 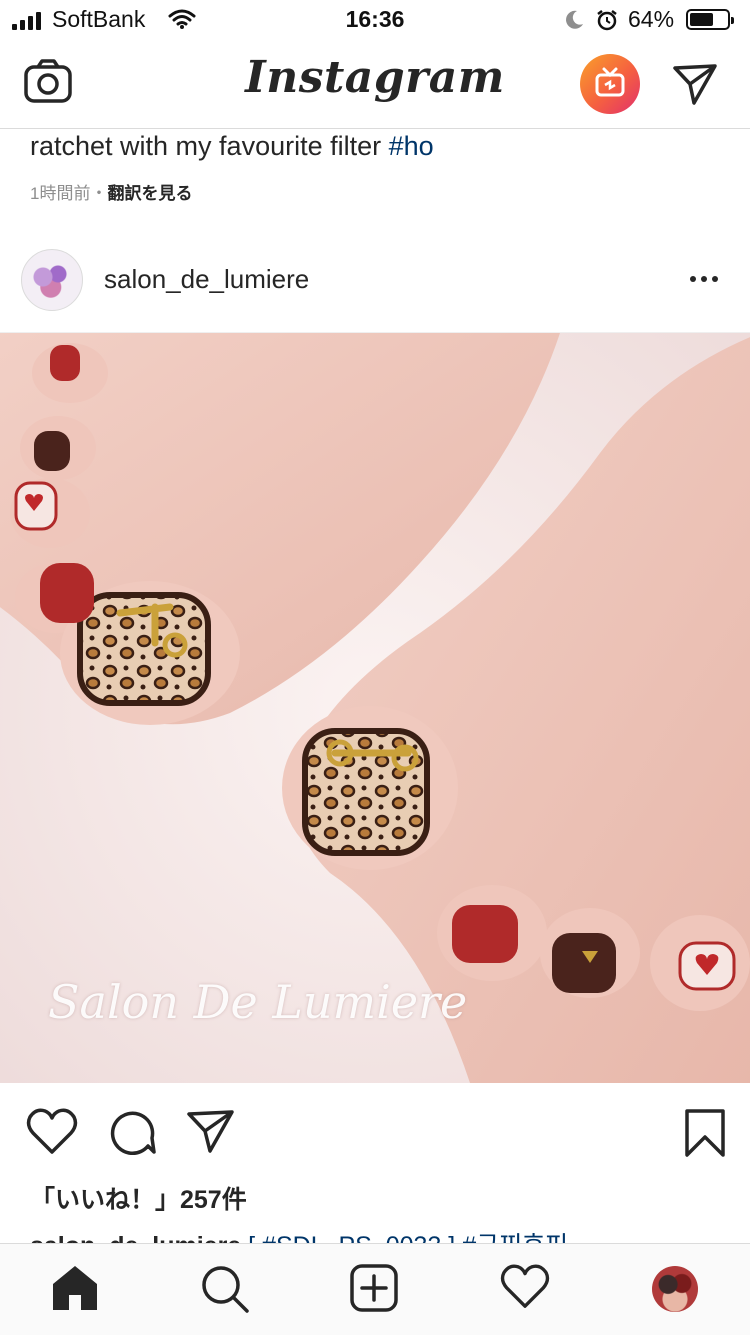 I want to click on like-count: 「いいね！」257件, so click(x=138, y=1198).